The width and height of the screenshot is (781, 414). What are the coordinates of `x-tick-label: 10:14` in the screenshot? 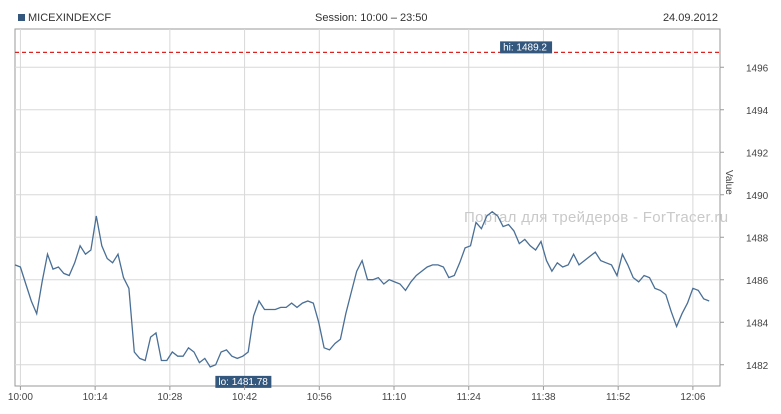 It's located at (95, 397).